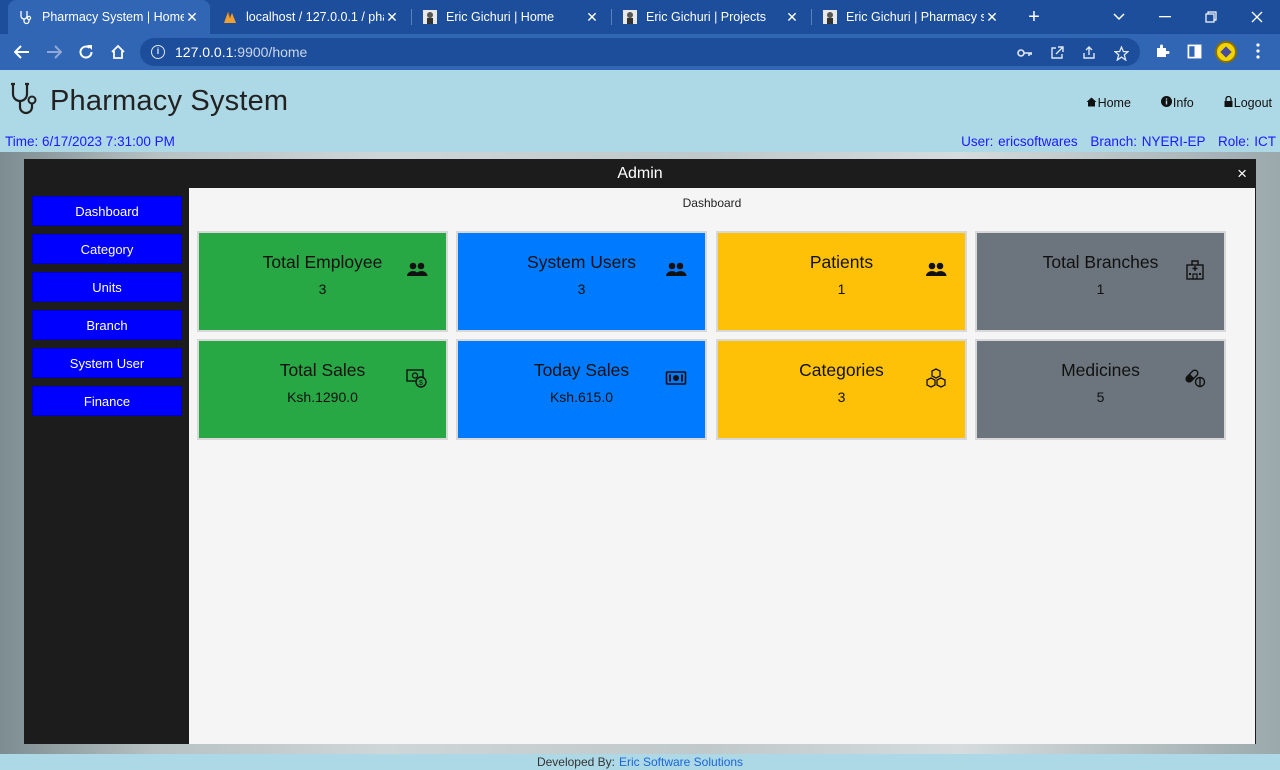 This screenshot has height=770, width=1280. I want to click on tab-title: Eric Gichuri | Projects, so click(706, 17).